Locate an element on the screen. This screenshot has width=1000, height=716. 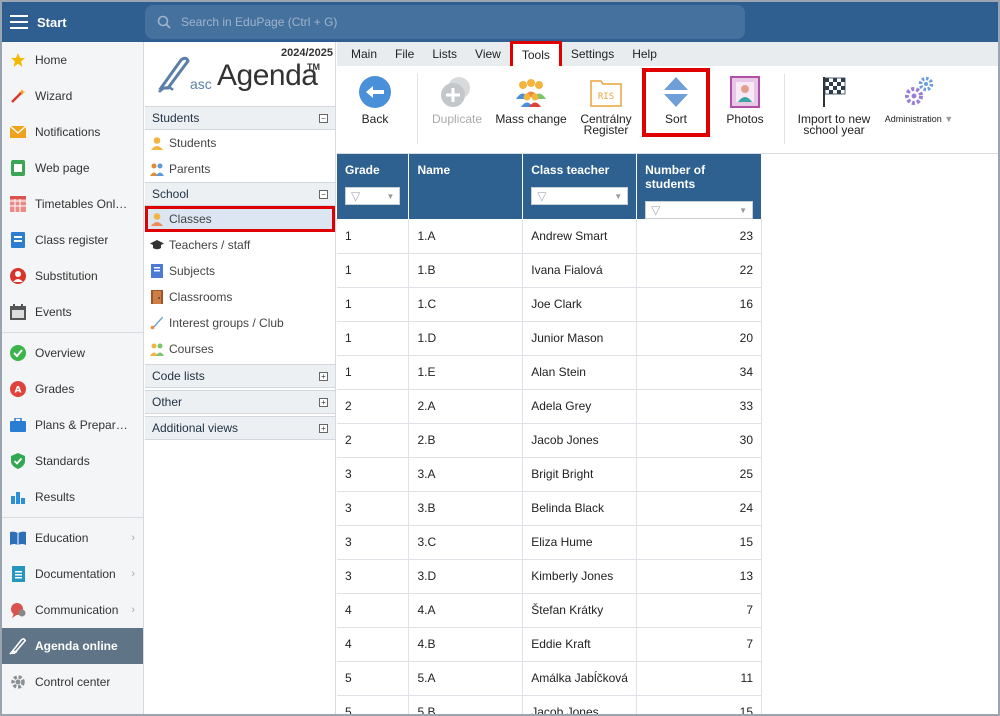
panel-item-classrooms: Classrooms is located at coordinates (240, 297).